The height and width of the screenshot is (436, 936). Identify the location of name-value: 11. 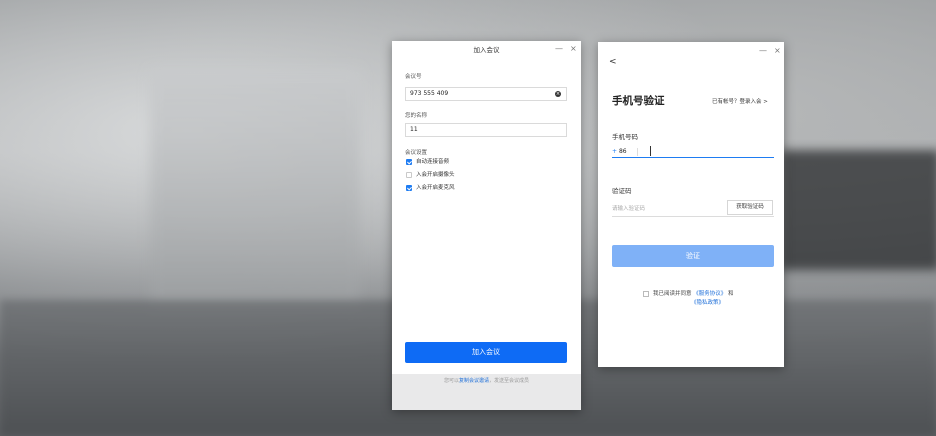
(414, 129).